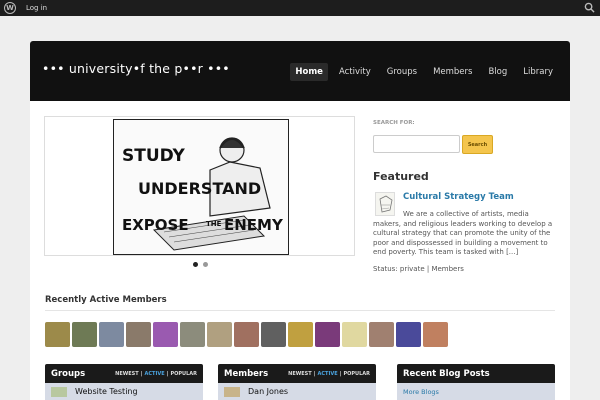  I want to click on members-widget-header: Members NEWEST | ACTIVE | POPULAR, so click(297, 373).